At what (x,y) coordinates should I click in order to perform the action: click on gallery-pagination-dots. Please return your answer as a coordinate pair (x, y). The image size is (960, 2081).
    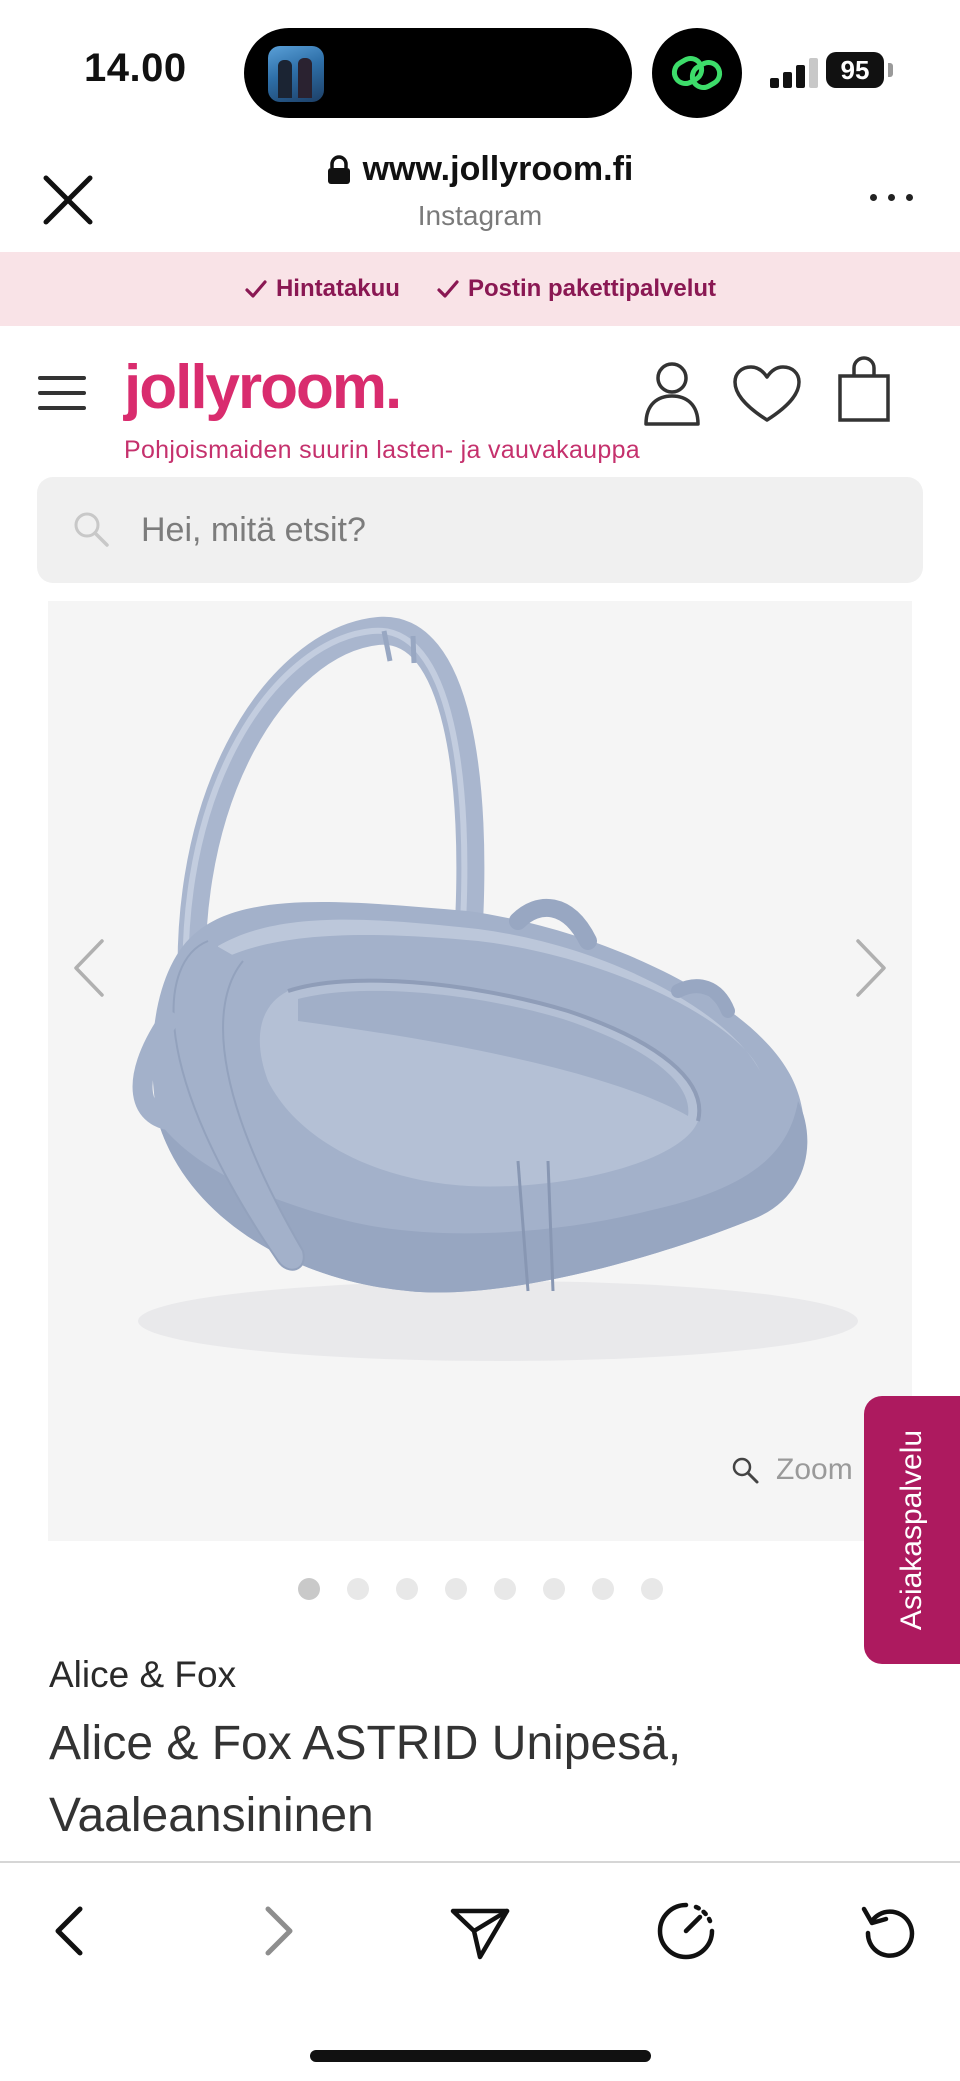
    Looking at the image, I should click on (480, 1589).